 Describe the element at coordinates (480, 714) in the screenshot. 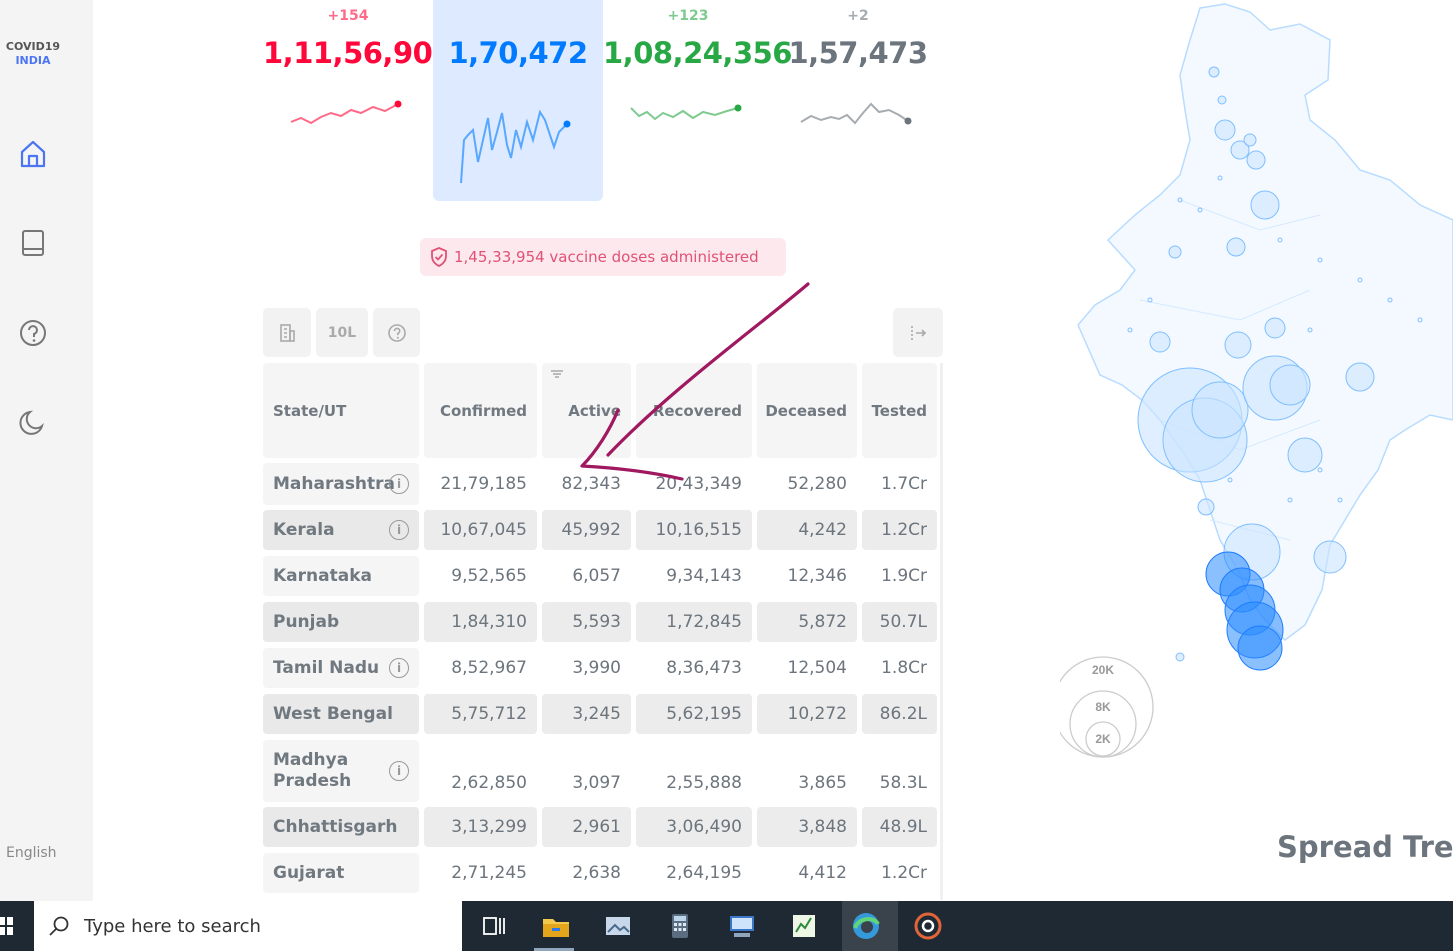

I see `table-cell-confirmed: 5,75,712` at that location.